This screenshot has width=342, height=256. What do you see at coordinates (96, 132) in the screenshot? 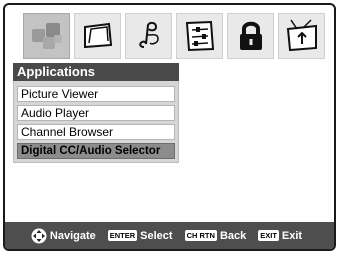
I see `menu-item-channel-browser: Channel Browser` at bounding box center [96, 132].